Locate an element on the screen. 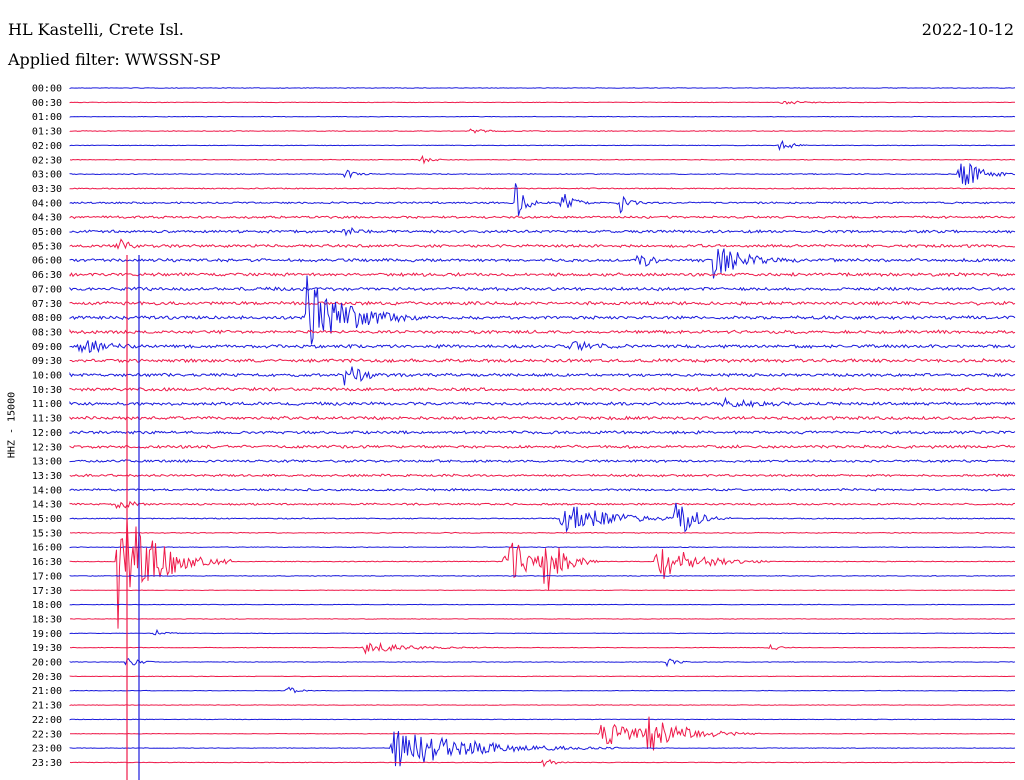  tick-label-0000: 00:00 is located at coordinates (47, 89).